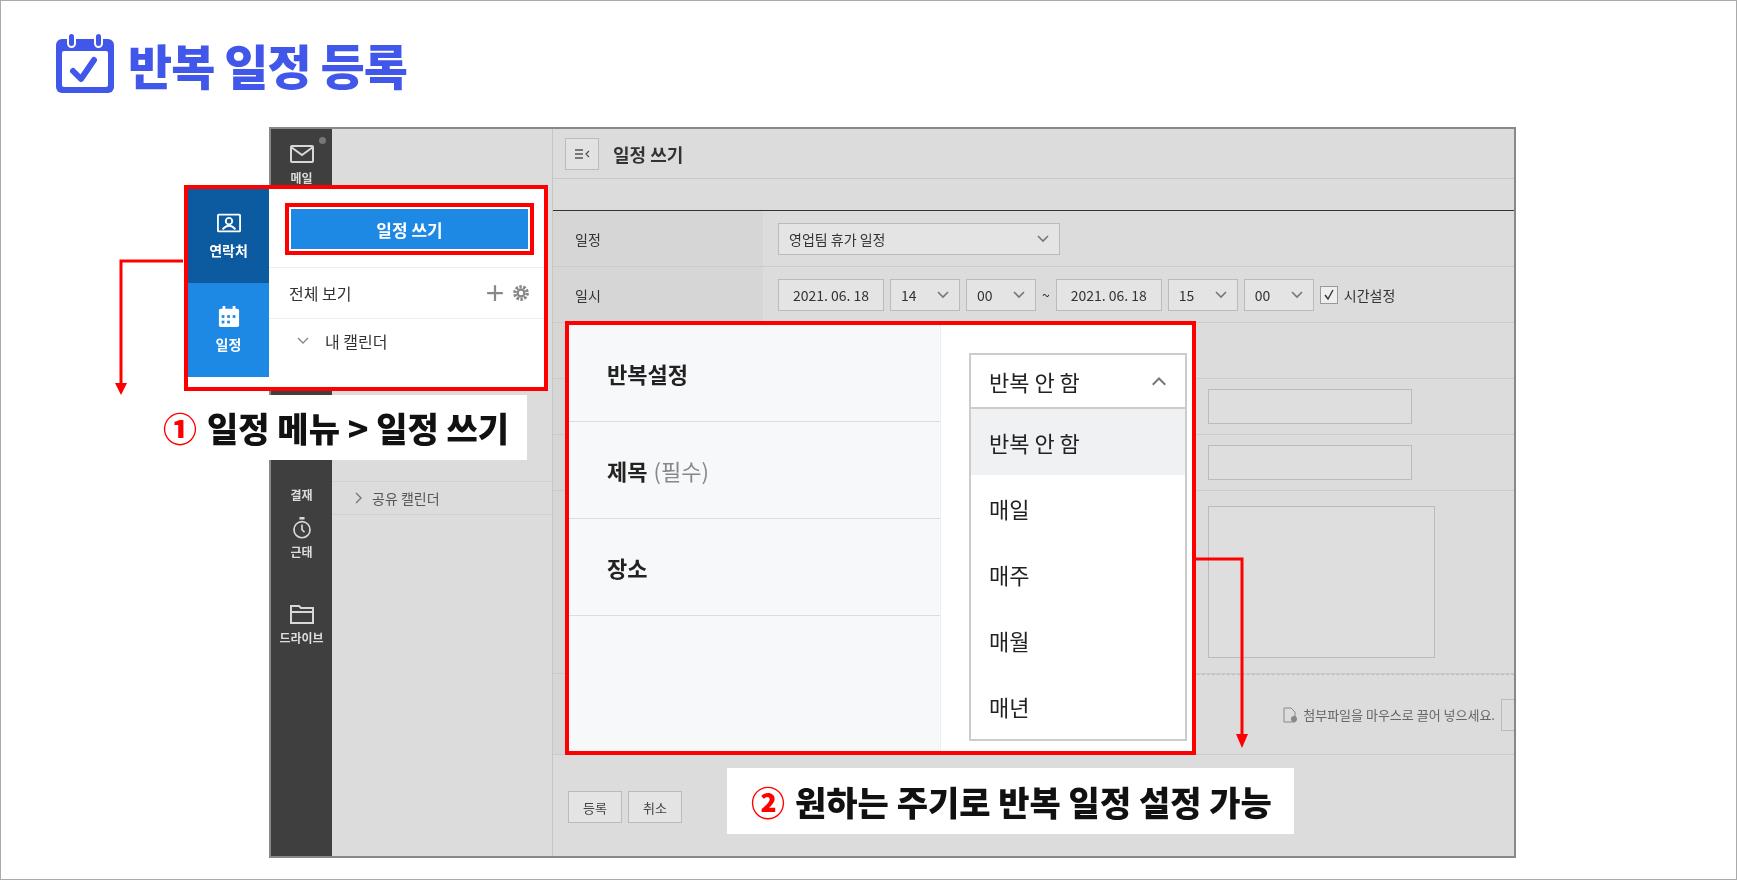 The width and height of the screenshot is (1737, 880). I want to click on folder-icon, so click(301, 614).